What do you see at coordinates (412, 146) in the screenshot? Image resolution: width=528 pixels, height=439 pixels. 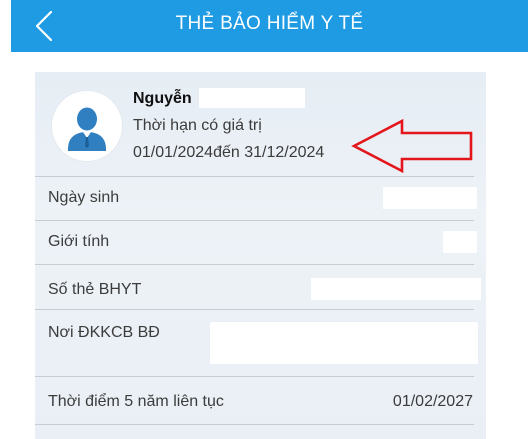 I see `annotation-arrow-icon` at bounding box center [412, 146].